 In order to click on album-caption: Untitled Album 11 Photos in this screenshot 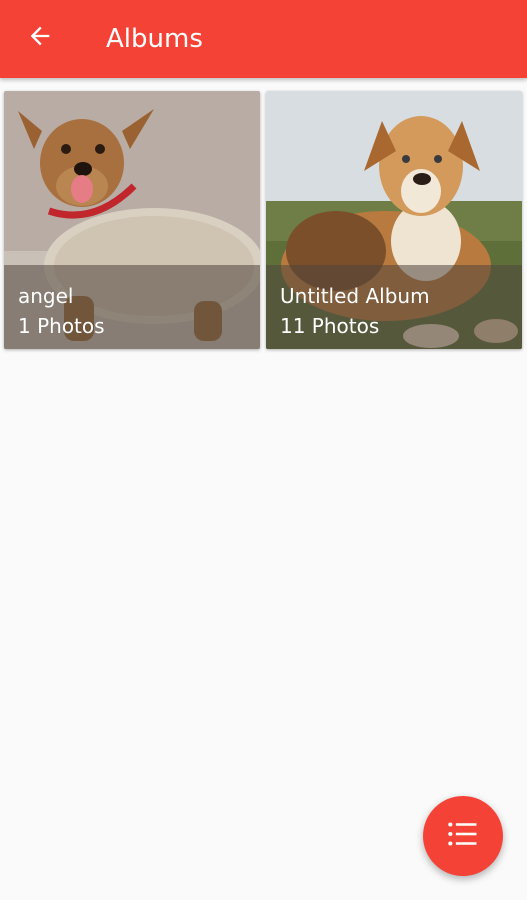, I will do `click(394, 307)`.